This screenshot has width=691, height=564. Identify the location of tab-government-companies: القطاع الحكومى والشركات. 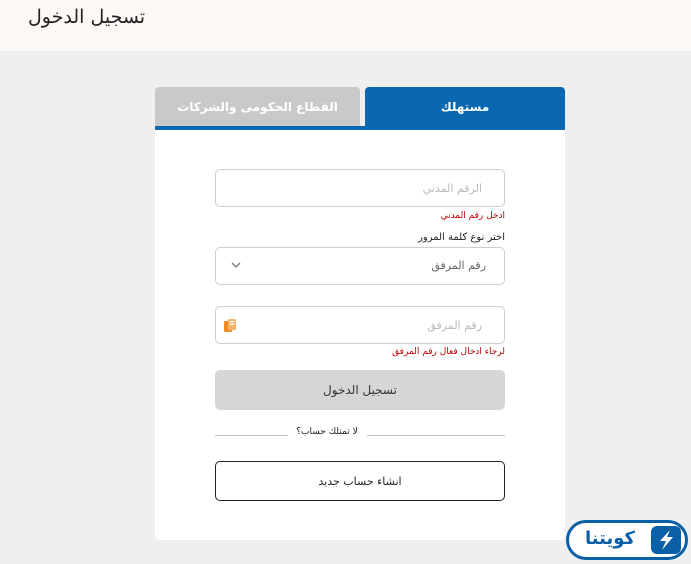
(257, 106).